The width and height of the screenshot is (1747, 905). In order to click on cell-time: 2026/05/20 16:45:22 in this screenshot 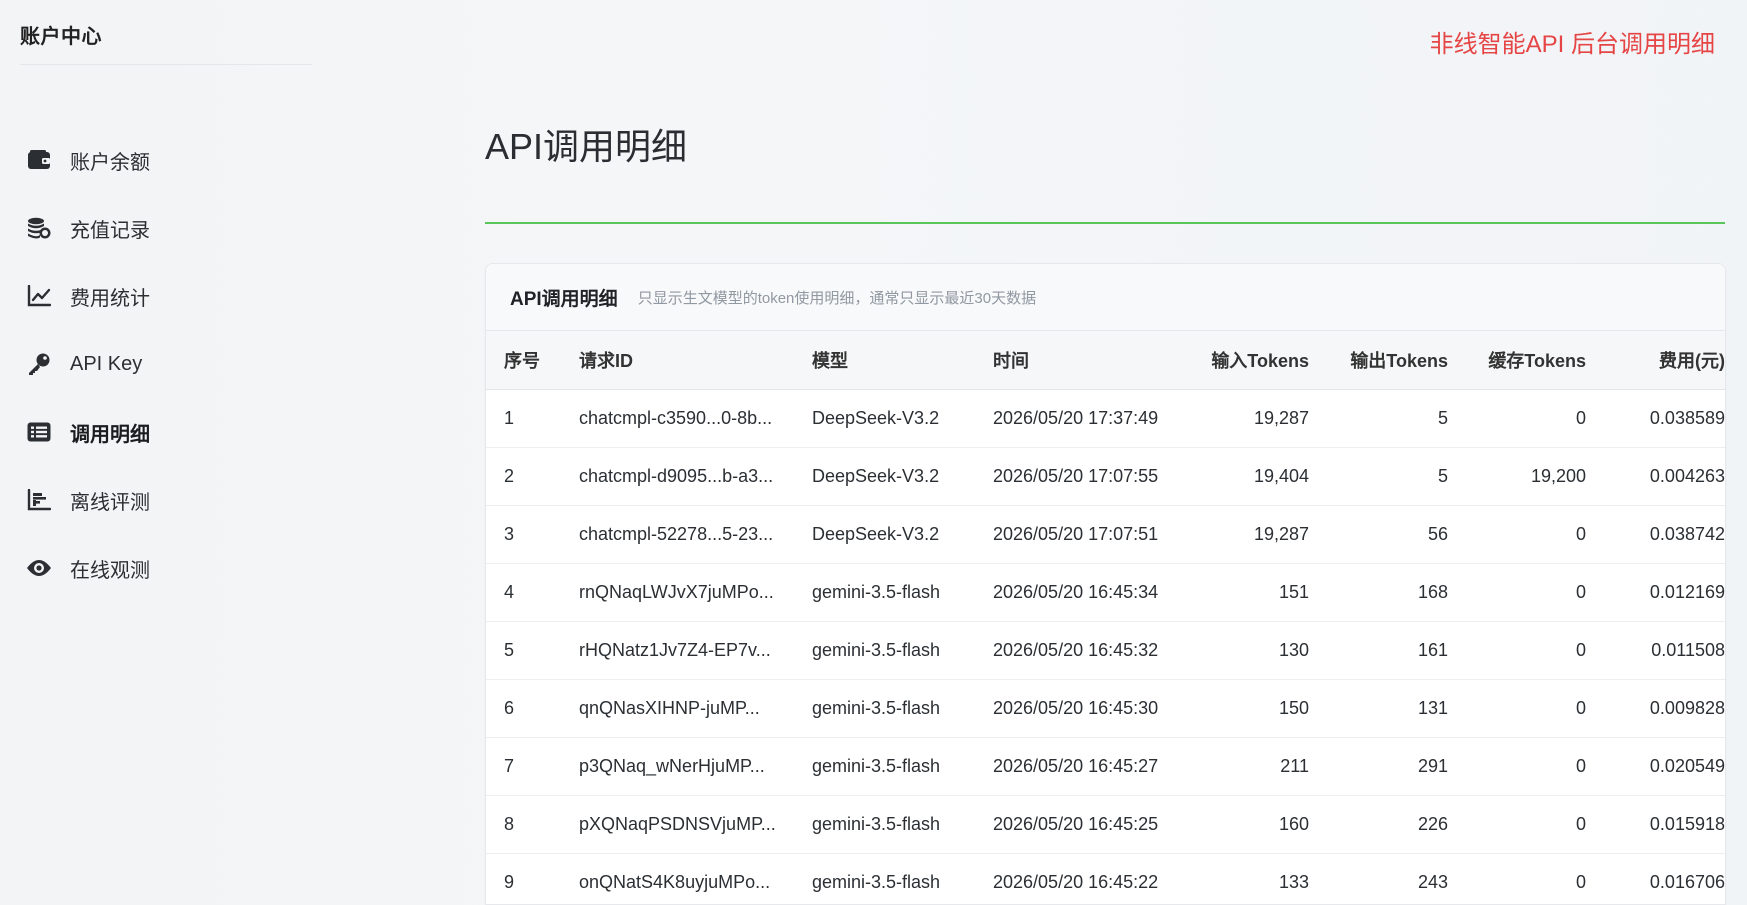, I will do `click(1100, 879)`.